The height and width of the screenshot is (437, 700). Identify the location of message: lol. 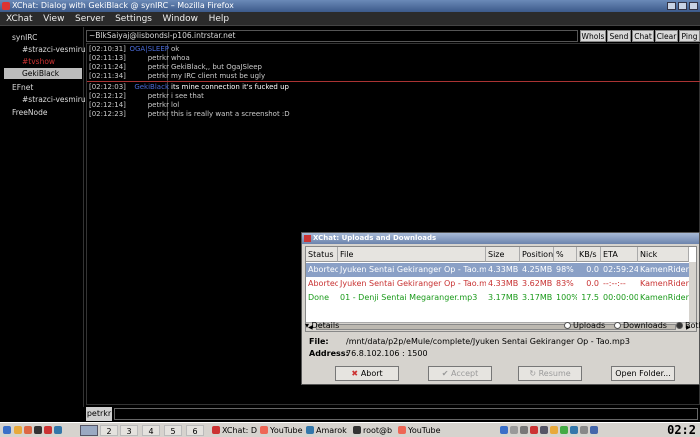
(175, 105).